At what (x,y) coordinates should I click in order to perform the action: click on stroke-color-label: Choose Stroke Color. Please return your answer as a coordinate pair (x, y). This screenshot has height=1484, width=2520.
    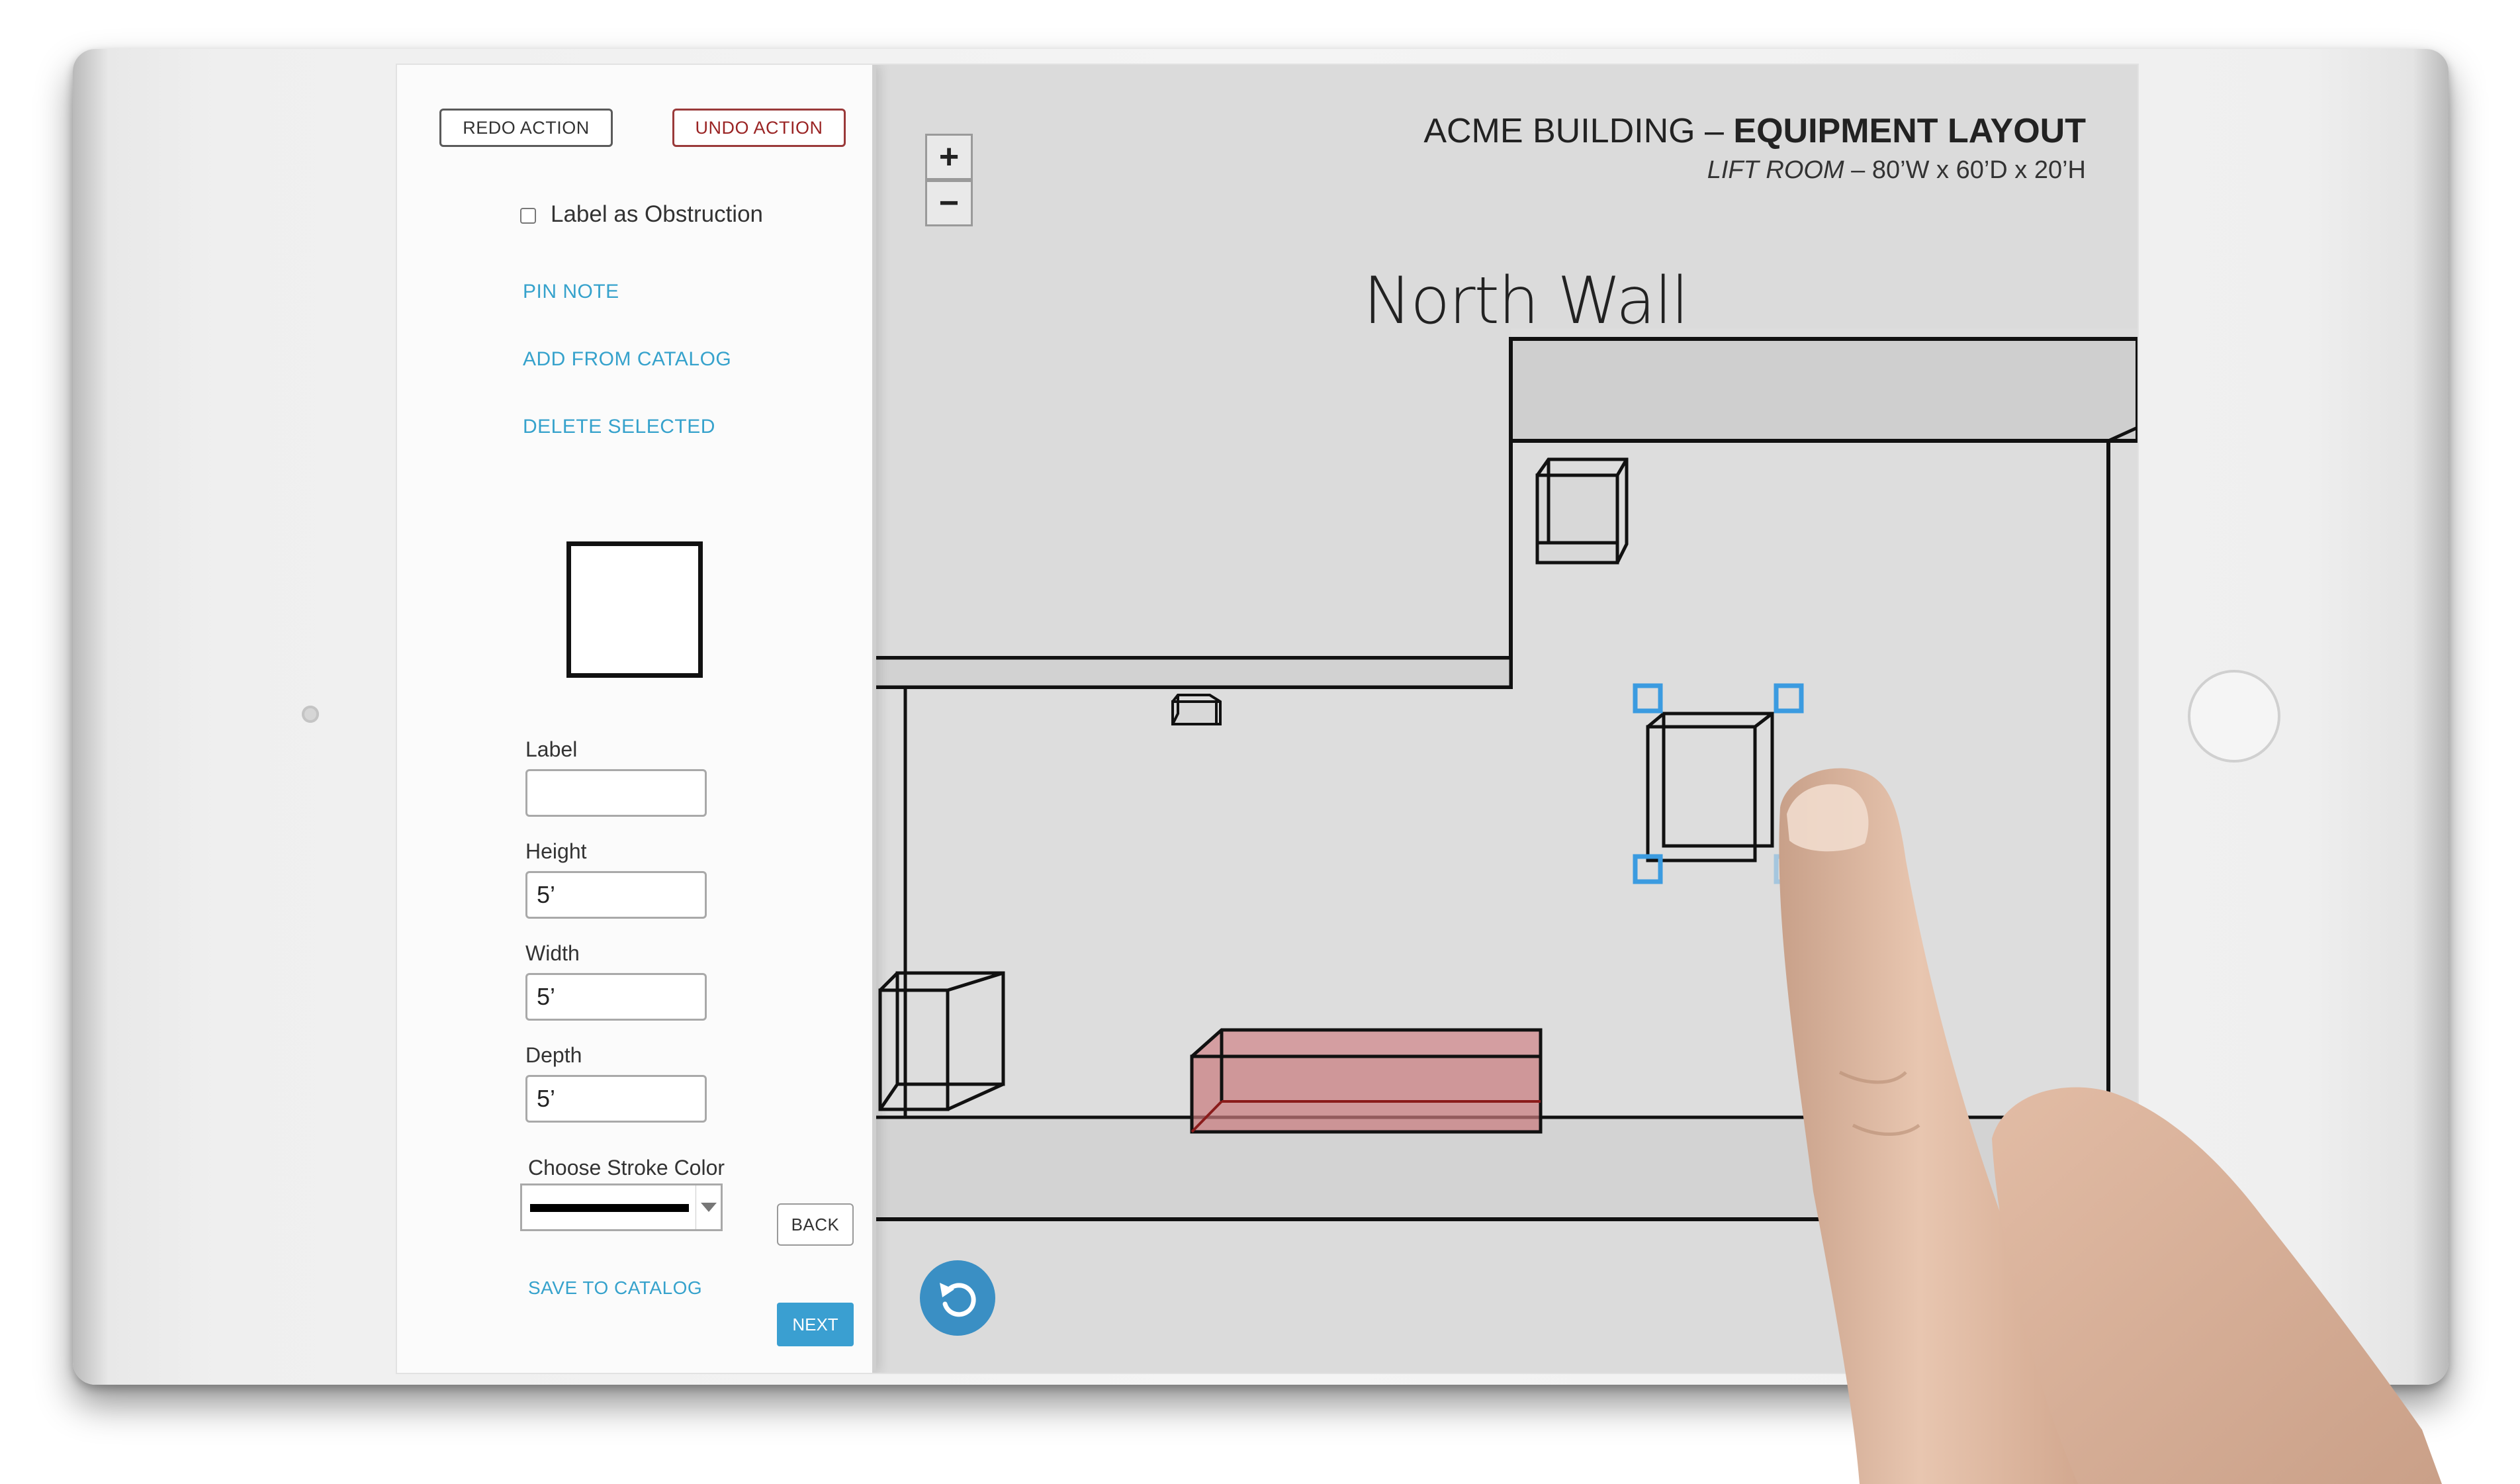
    Looking at the image, I should click on (626, 1168).